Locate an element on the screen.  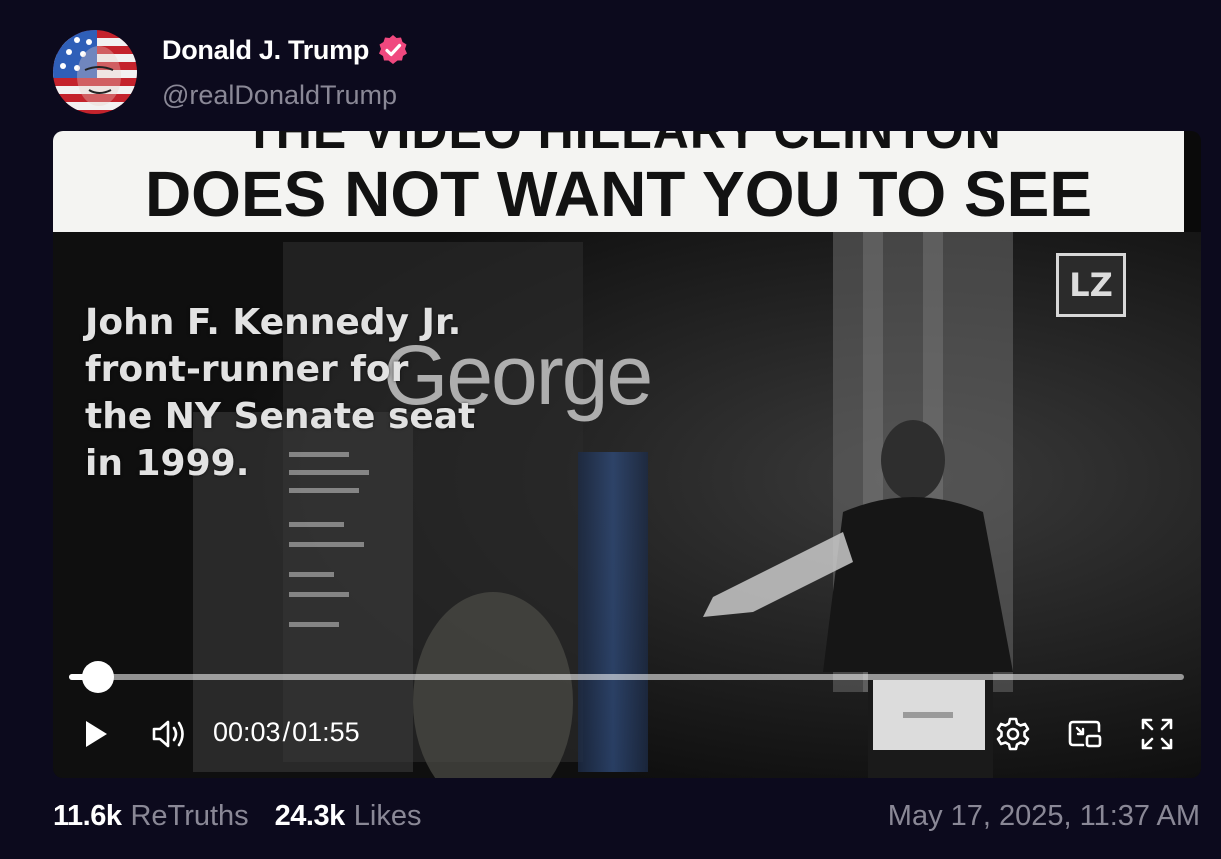
fullscreen-button is located at coordinates (1157, 734).